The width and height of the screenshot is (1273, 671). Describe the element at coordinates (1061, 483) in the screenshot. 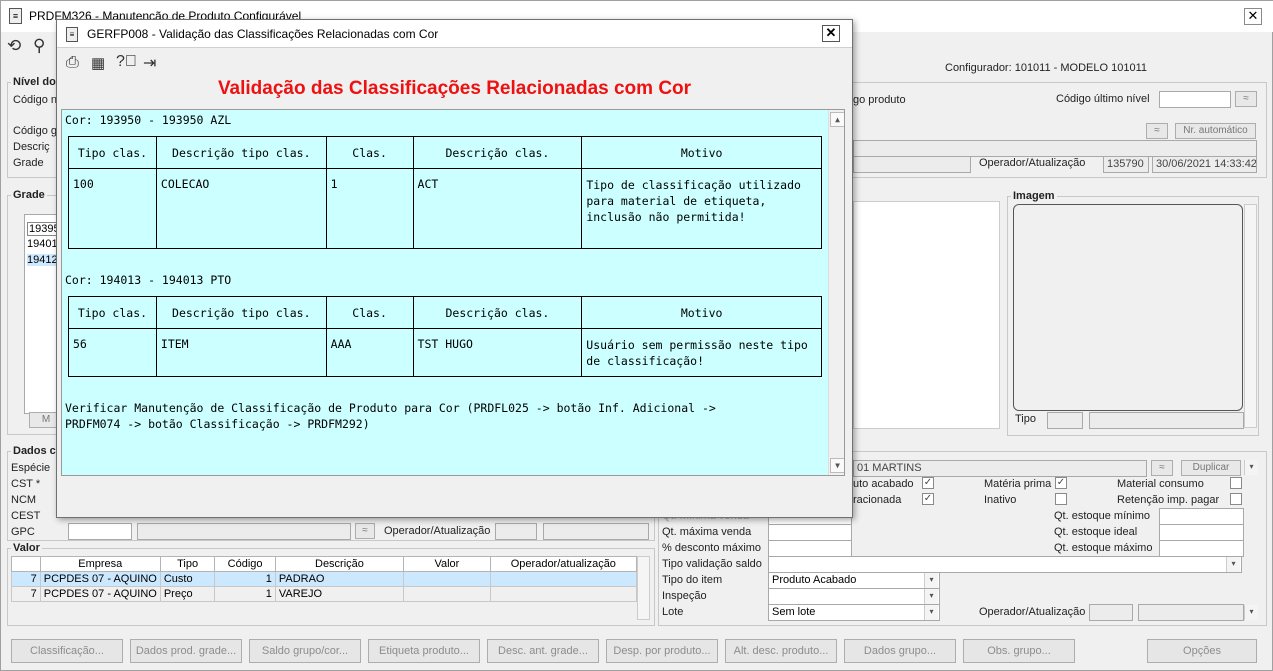

I see `materia-prima-checkbox: ✓` at that location.